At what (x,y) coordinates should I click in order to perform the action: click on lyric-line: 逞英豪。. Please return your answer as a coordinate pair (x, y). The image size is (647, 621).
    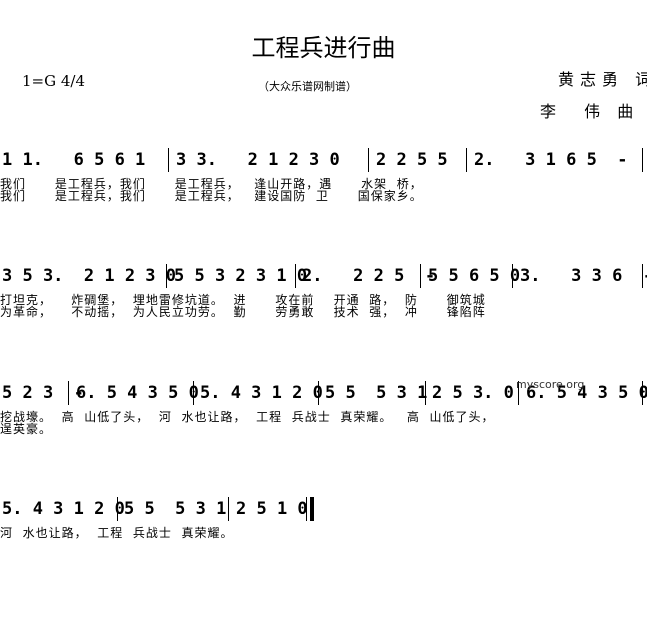
    Looking at the image, I should click on (26, 429).